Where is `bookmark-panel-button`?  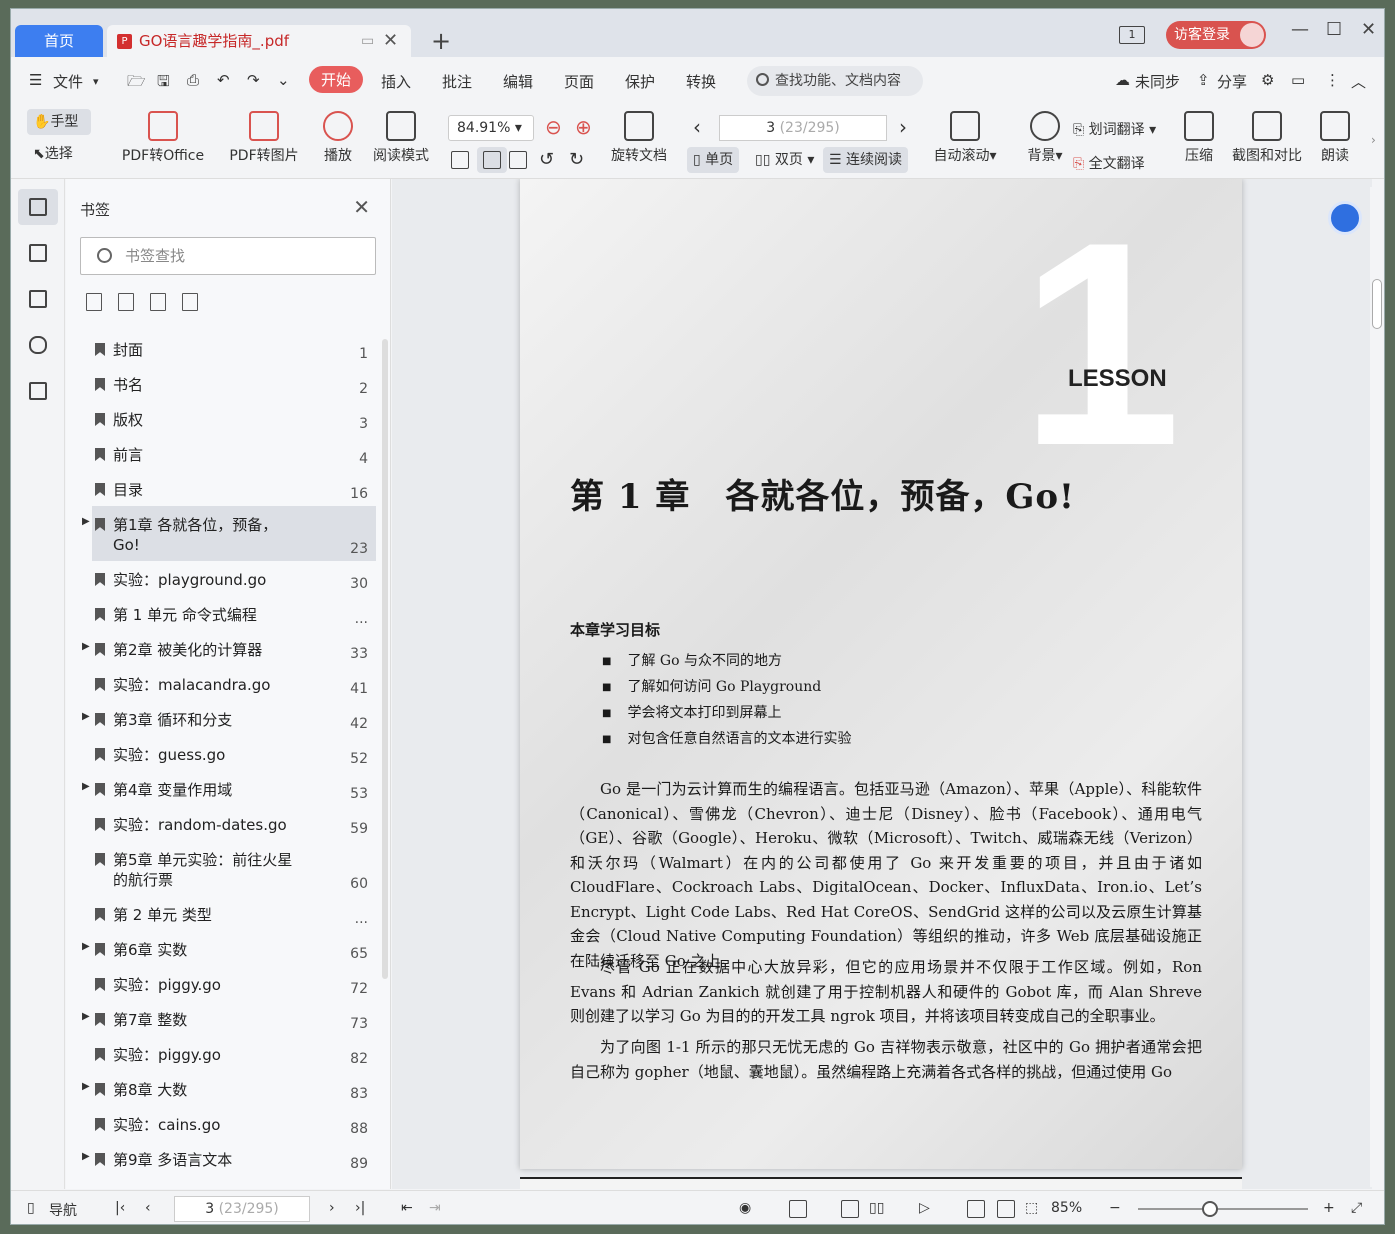
bookmark-panel-button is located at coordinates (38, 207).